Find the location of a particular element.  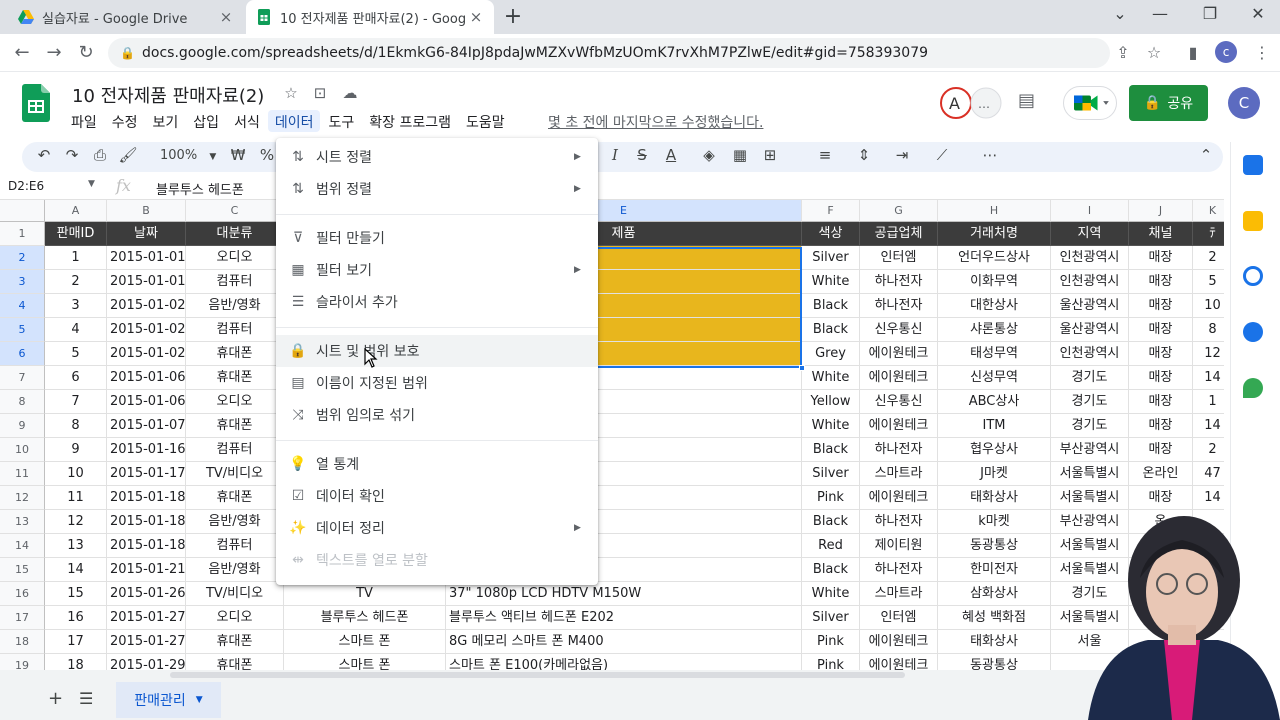

table-cell: 3 is located at coordinates (76, 306).